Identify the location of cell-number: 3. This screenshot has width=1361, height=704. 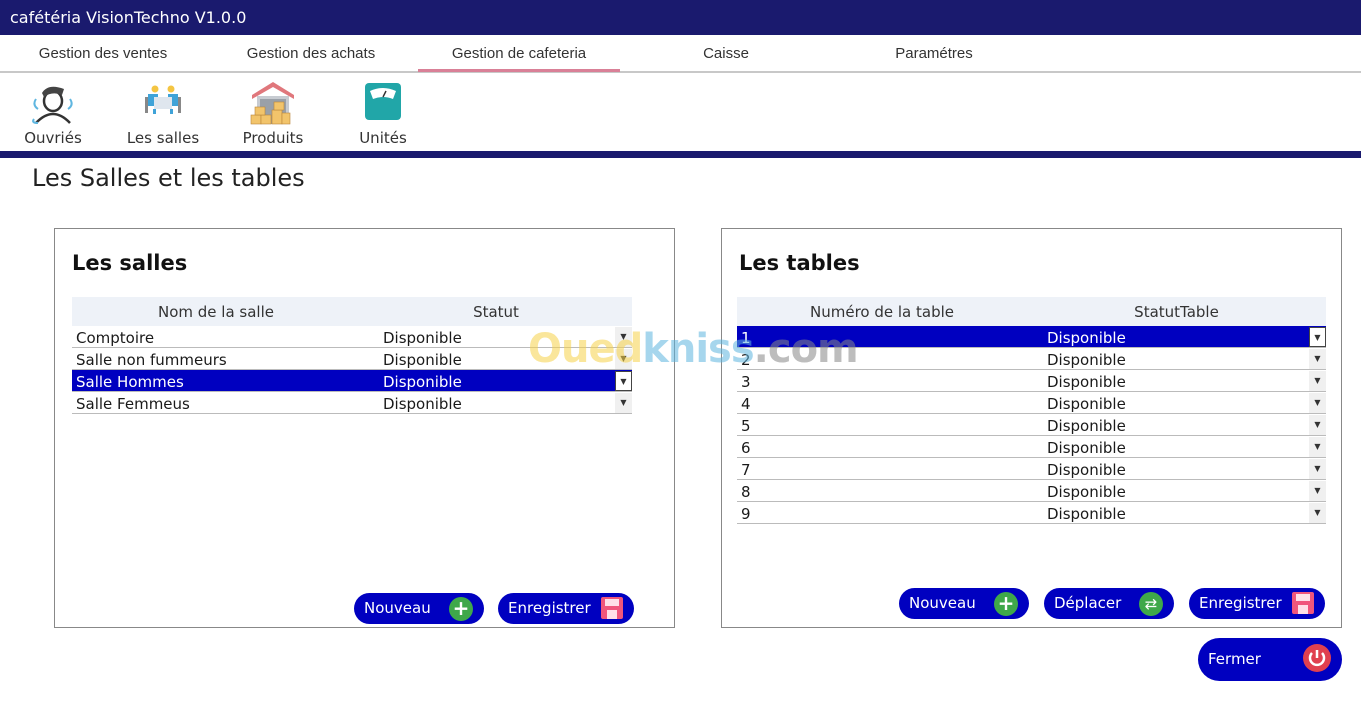
(746, 382).